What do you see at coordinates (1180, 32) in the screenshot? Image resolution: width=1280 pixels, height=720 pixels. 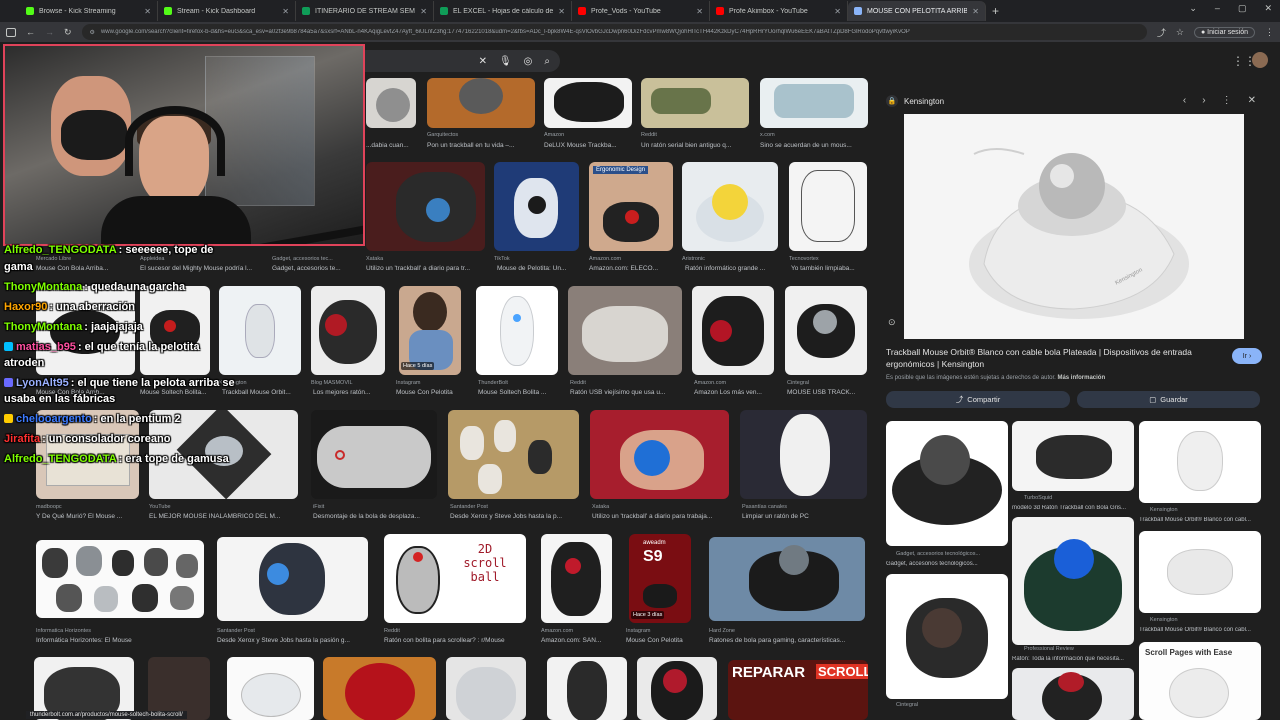 I see `bookmark-star-icon: ☆` at bounding box center [1180, 32].